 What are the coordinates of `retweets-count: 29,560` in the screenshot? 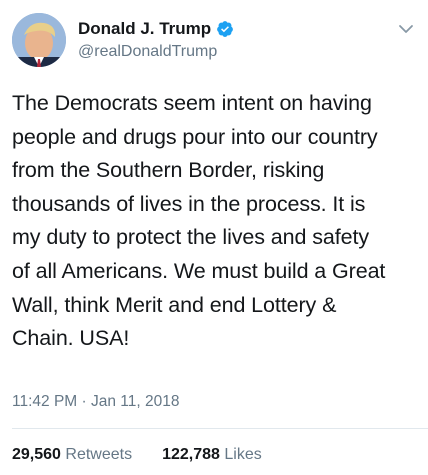 It's located at (36, 454).